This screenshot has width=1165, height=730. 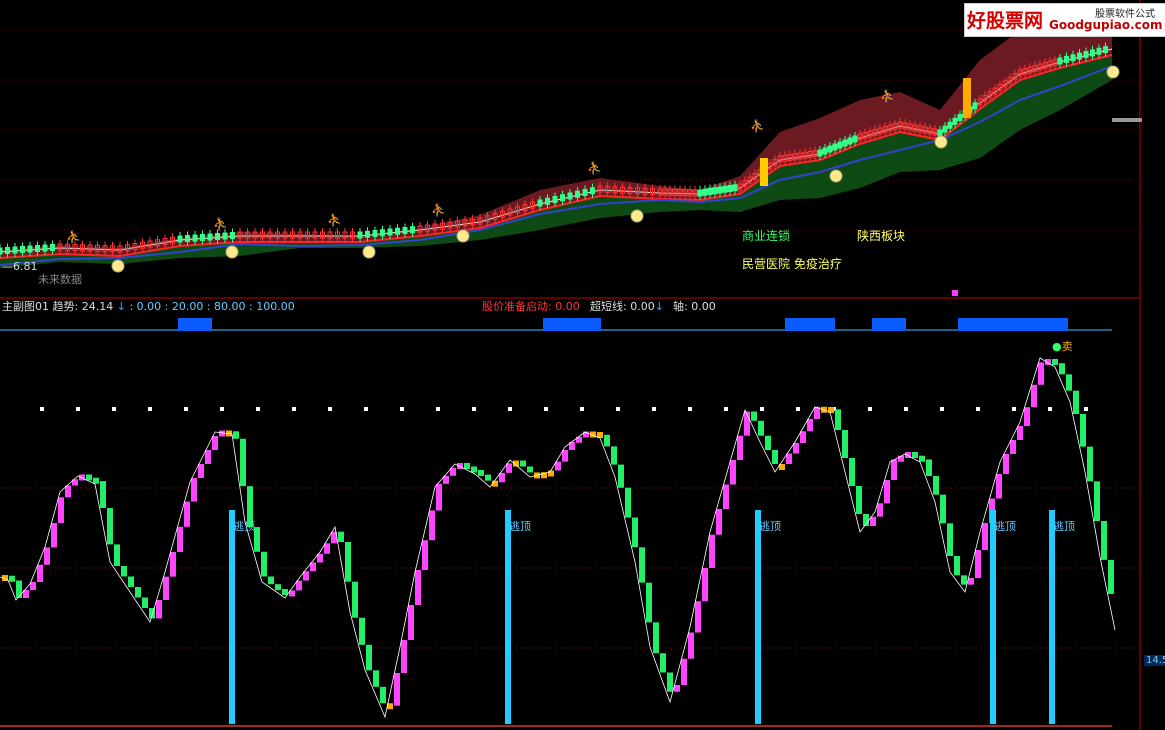 What do you see at coordinates (1127, 120) in the screenshot?
I see `price-marker` at bounding box center [1127, 120].